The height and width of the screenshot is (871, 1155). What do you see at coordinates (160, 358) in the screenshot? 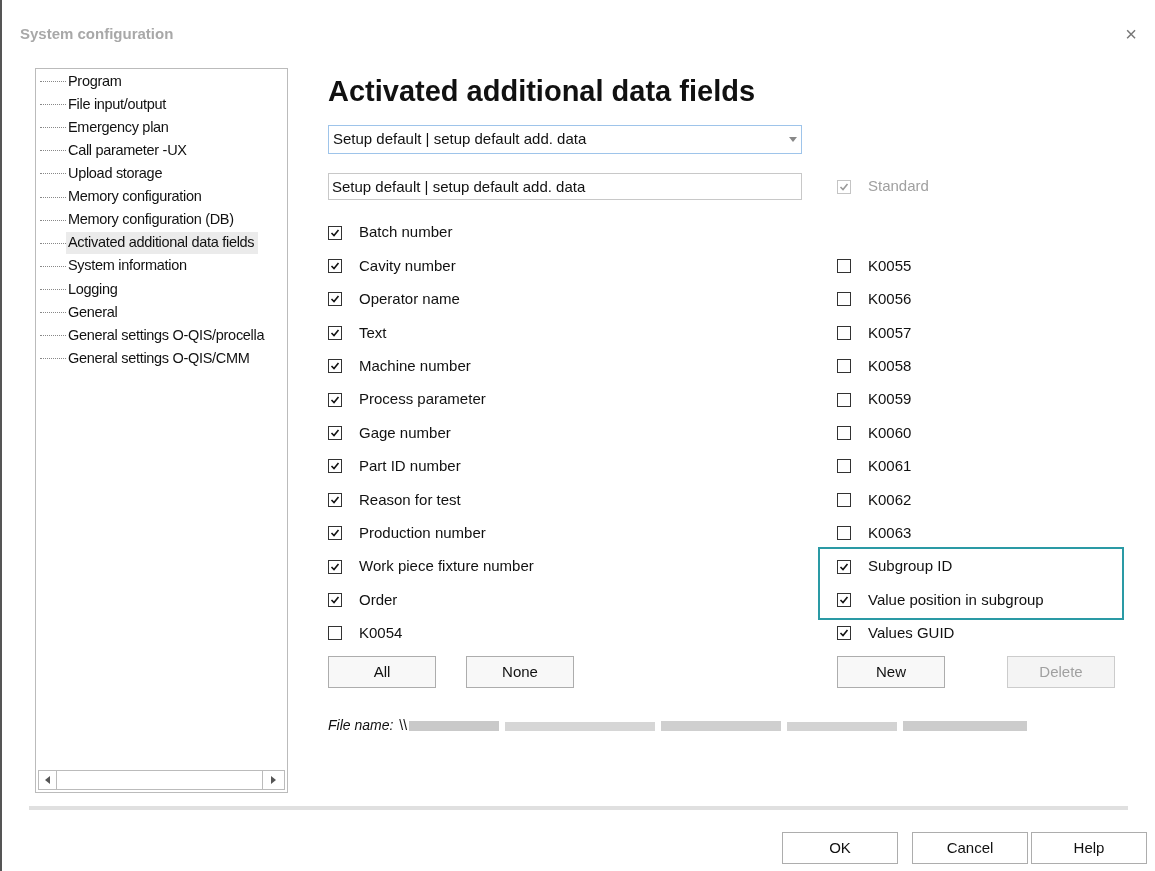
I see `tree-item: General settings O-QIS/CMM` at bounding box center [160, 358].